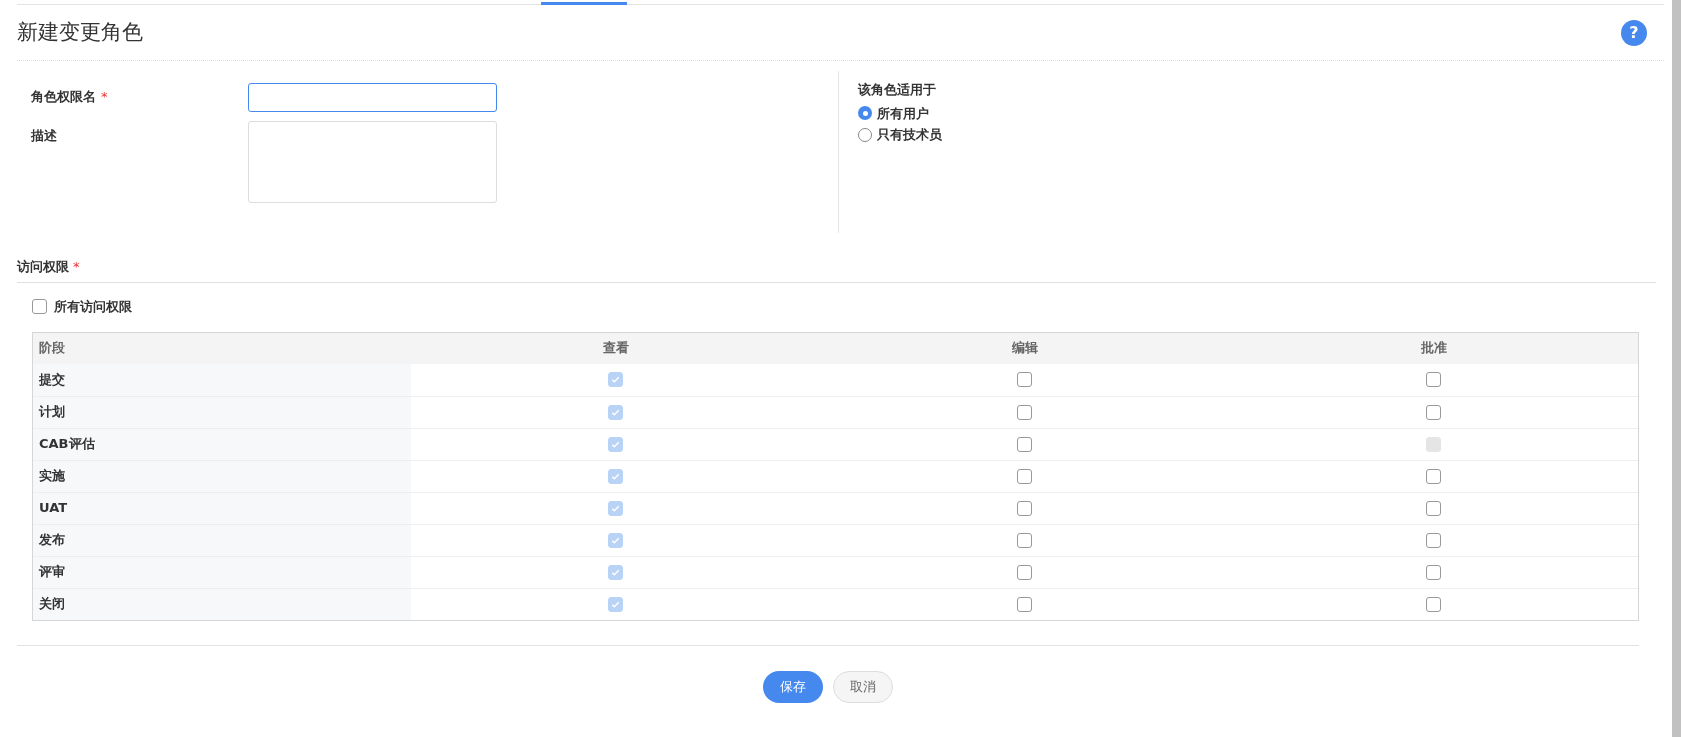 The width and height of the screenshot is (1681, 737). What do you see at coordinates (1433, 348) in the screenshot?
I see `column-header: 批准` at bounding box center [1433, 348].